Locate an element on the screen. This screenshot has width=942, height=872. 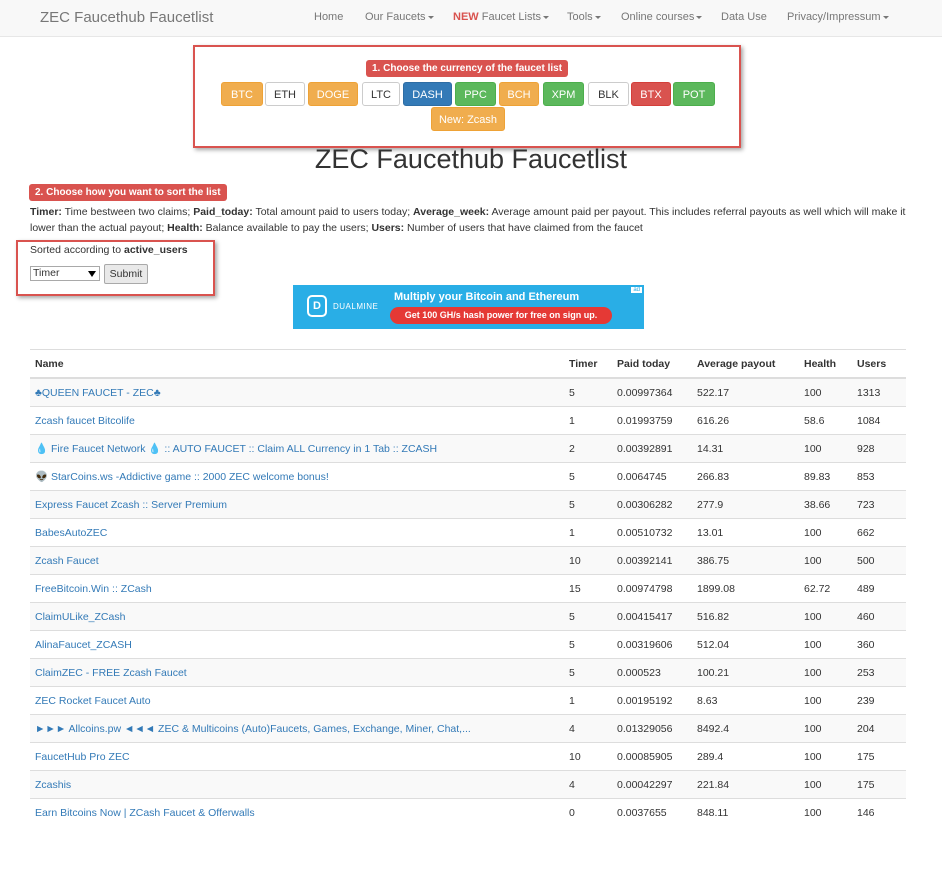
currency-button-btx: BTX is located at coordinates (651, 94).